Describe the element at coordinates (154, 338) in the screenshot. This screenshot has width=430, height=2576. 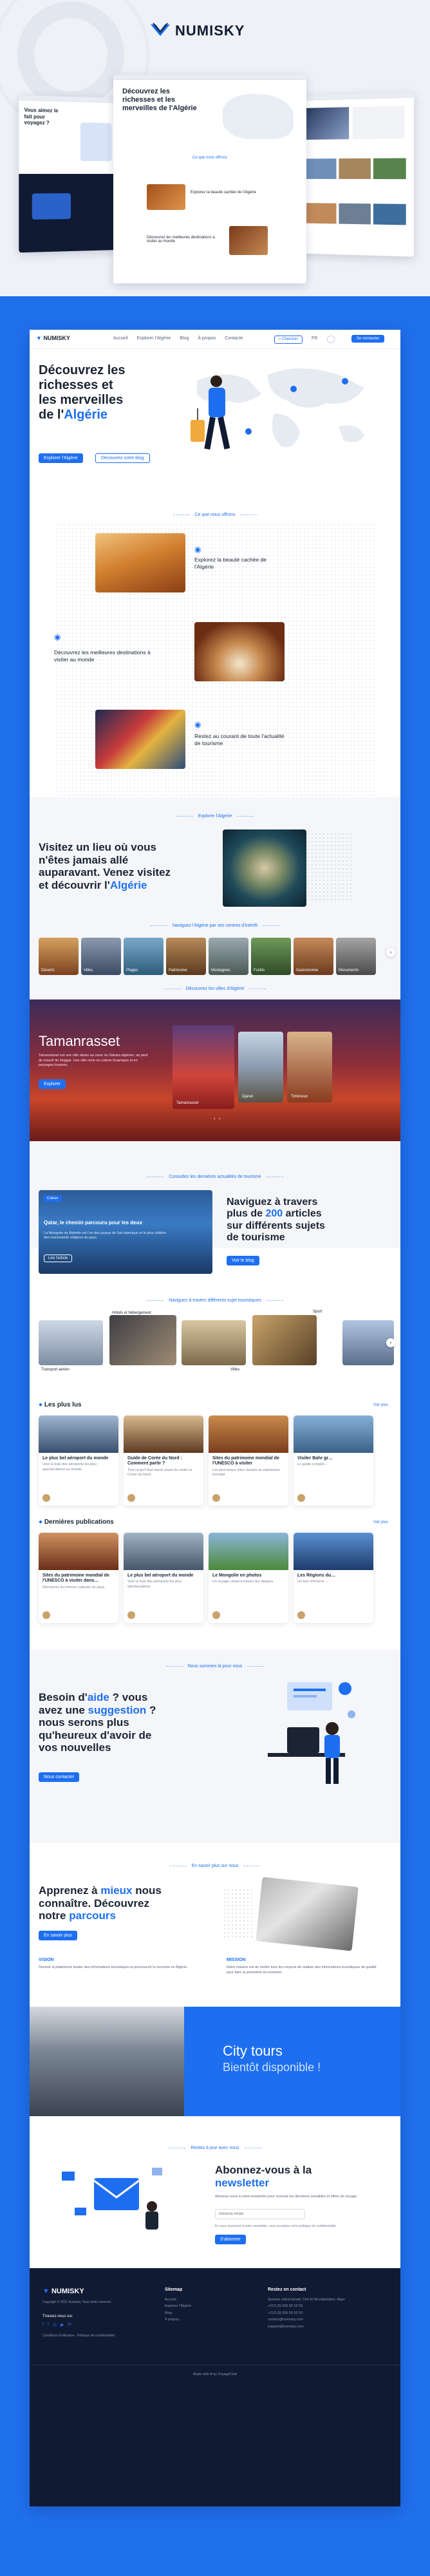
I see `nav-link-explore: Explorer l'Algérie` at that location.